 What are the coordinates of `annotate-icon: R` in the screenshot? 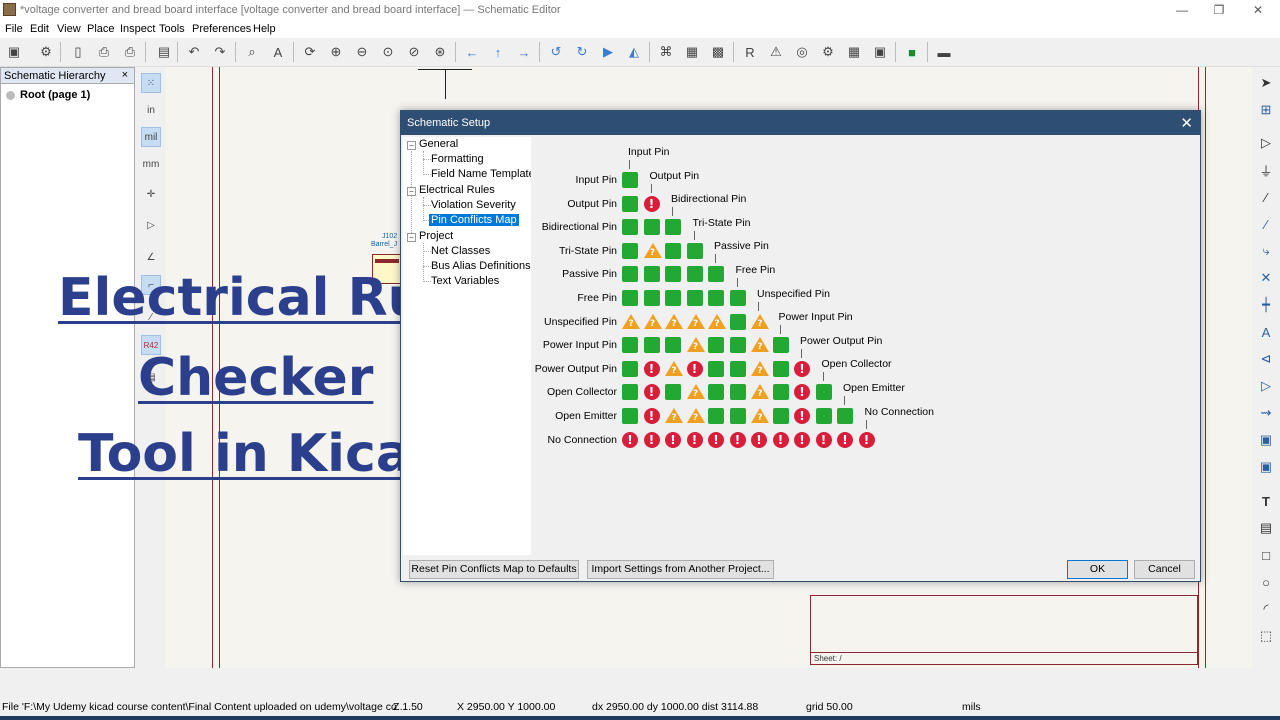 It's located at (750, 52).